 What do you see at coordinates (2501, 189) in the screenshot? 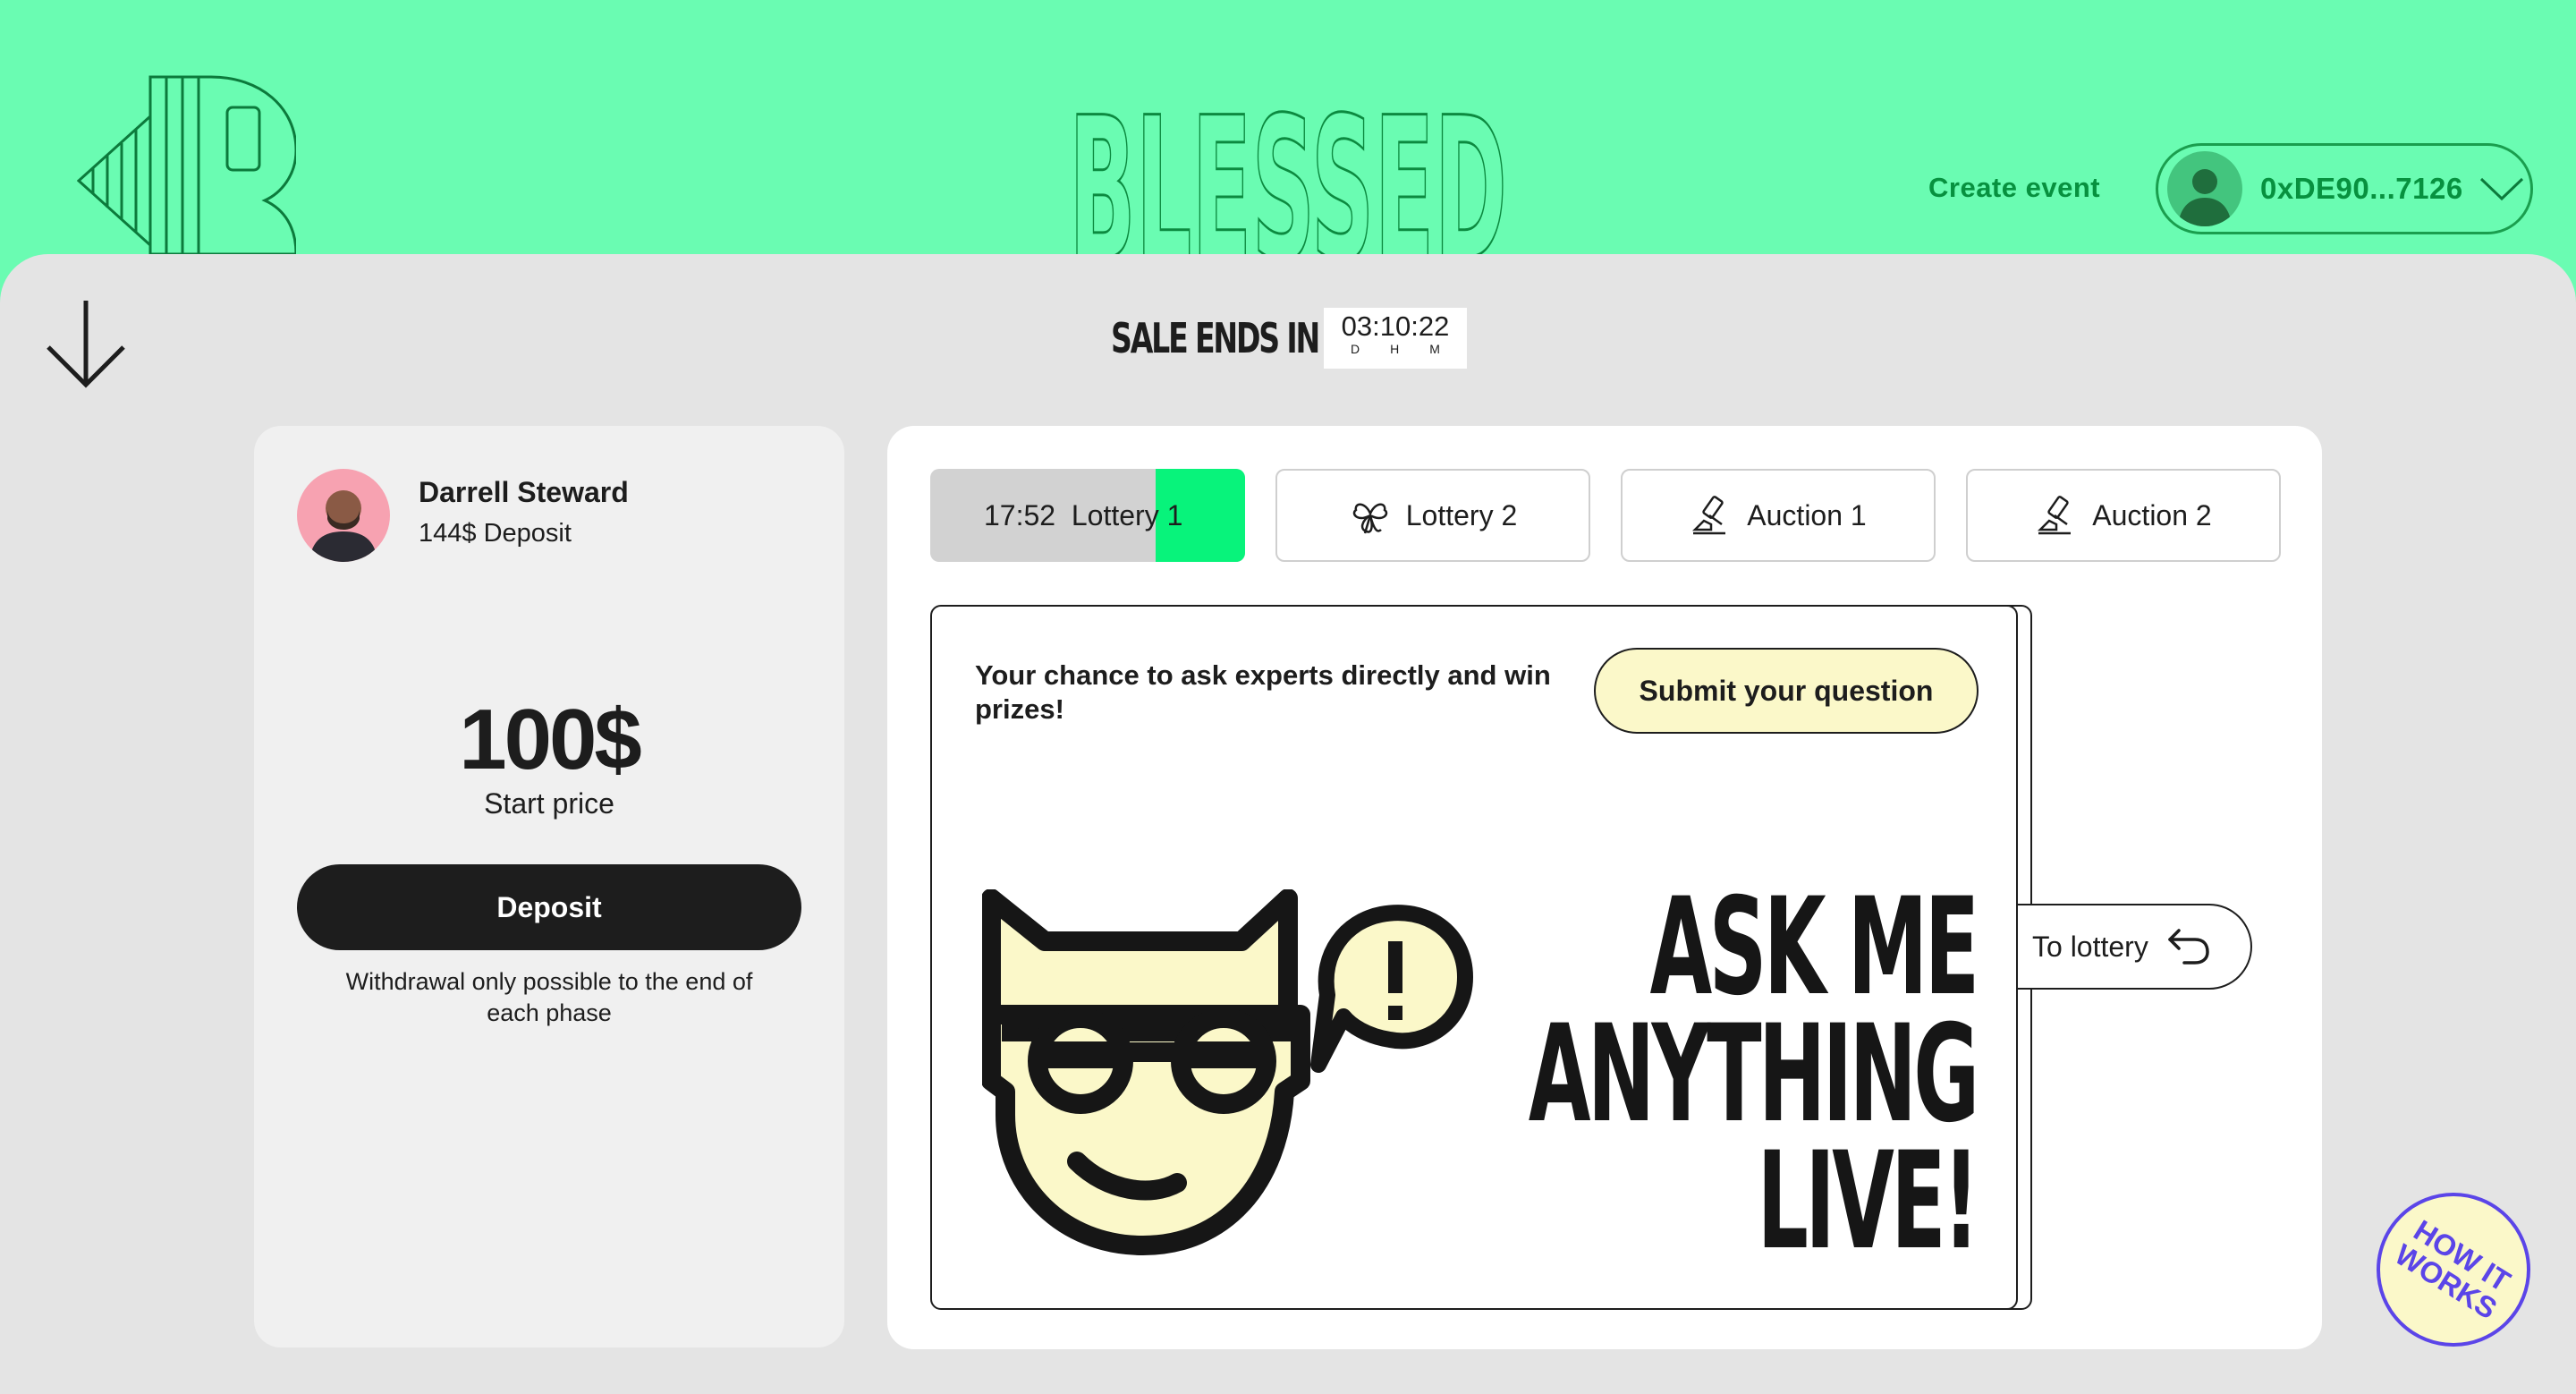
I see `chevron-down-icon` at bounding box center [2501, 189].